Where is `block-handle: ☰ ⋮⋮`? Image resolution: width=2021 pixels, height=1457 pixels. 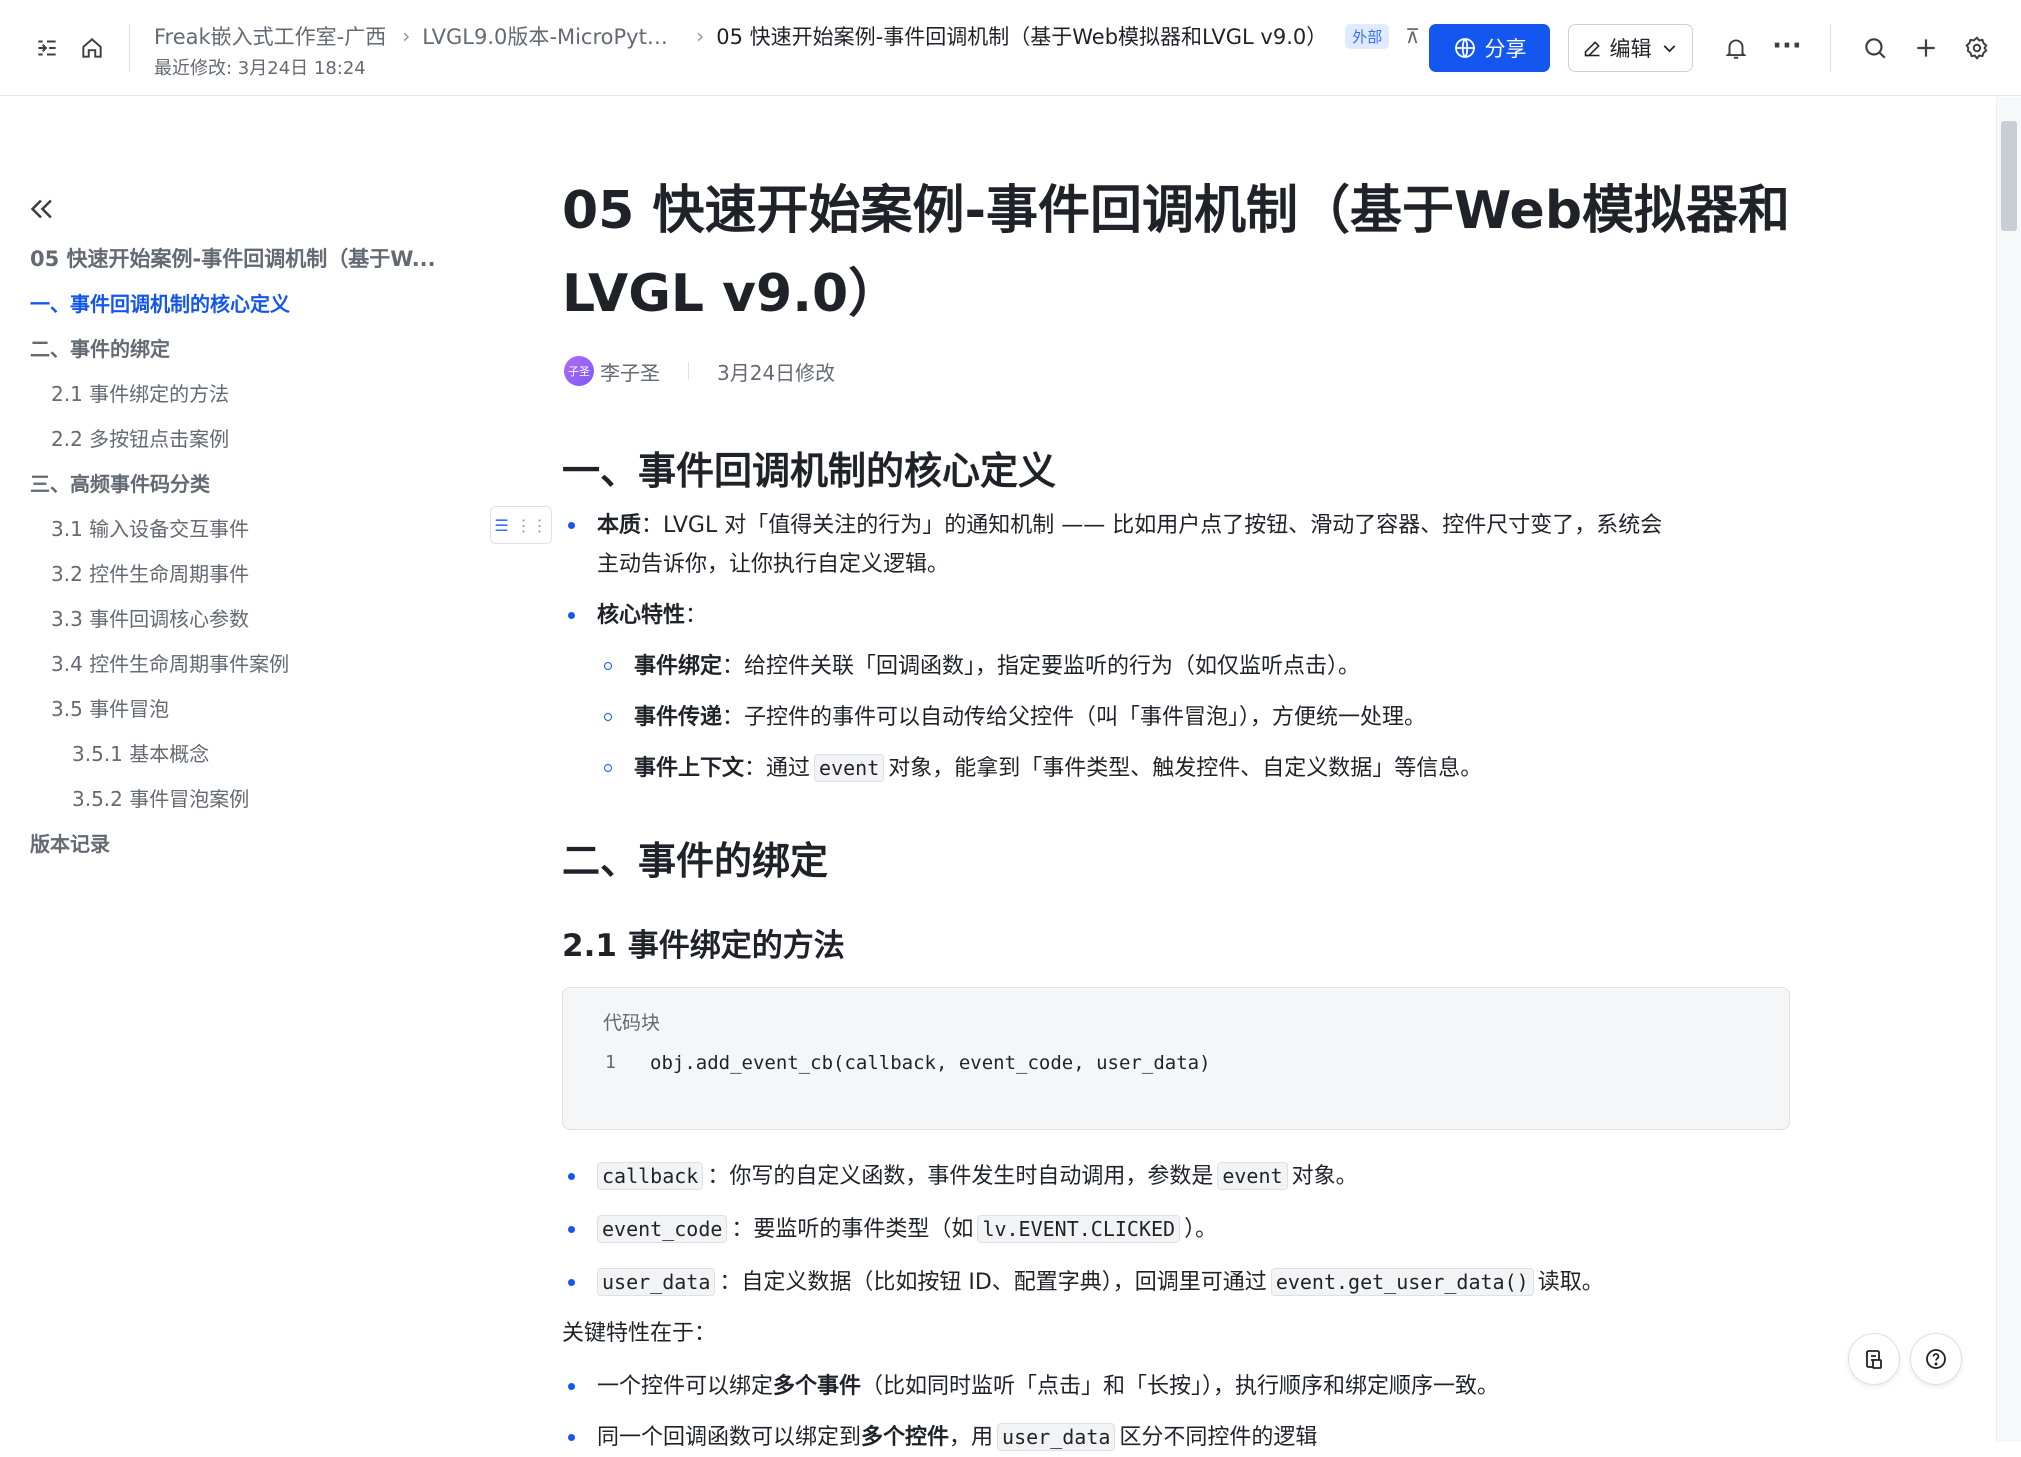
block-handle: ☰ ⋮⋮ is located at coordinates (521, 525).